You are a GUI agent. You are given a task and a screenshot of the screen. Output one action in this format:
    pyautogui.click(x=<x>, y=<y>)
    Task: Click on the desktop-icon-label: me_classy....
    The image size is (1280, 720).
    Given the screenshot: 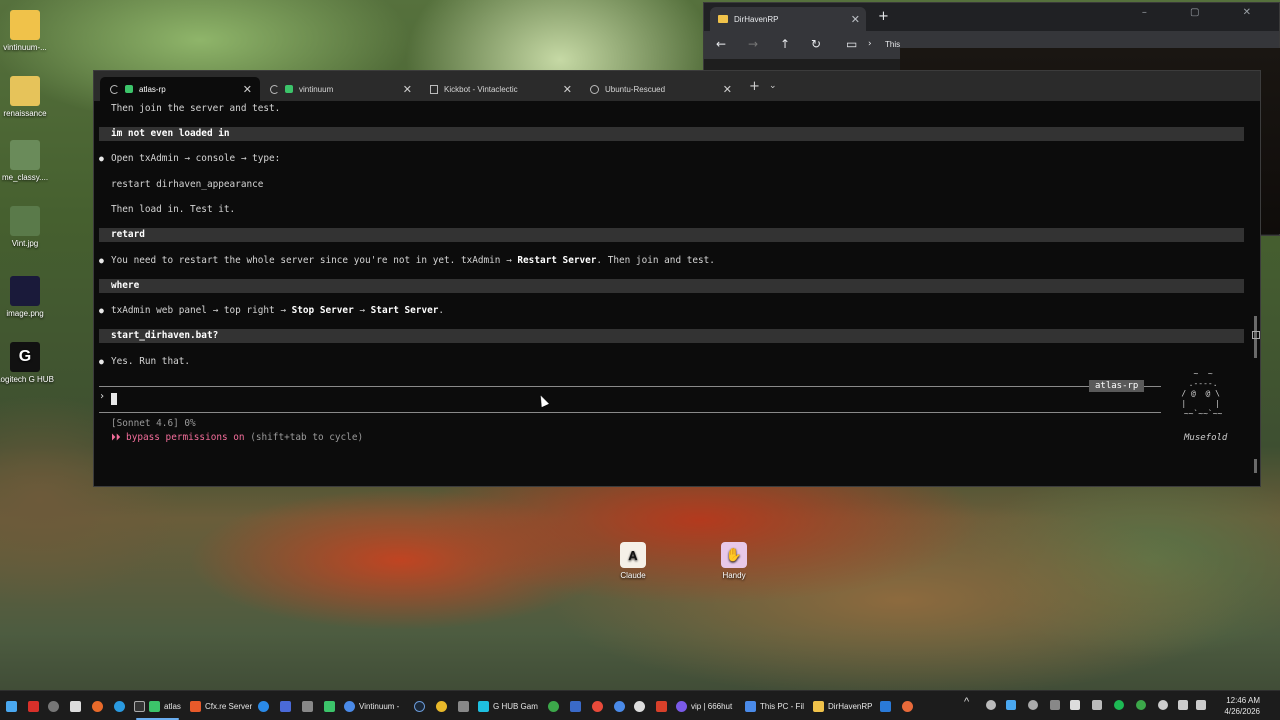 What is the action you would take?
    pyautogui.click(x=25, y=177)
    